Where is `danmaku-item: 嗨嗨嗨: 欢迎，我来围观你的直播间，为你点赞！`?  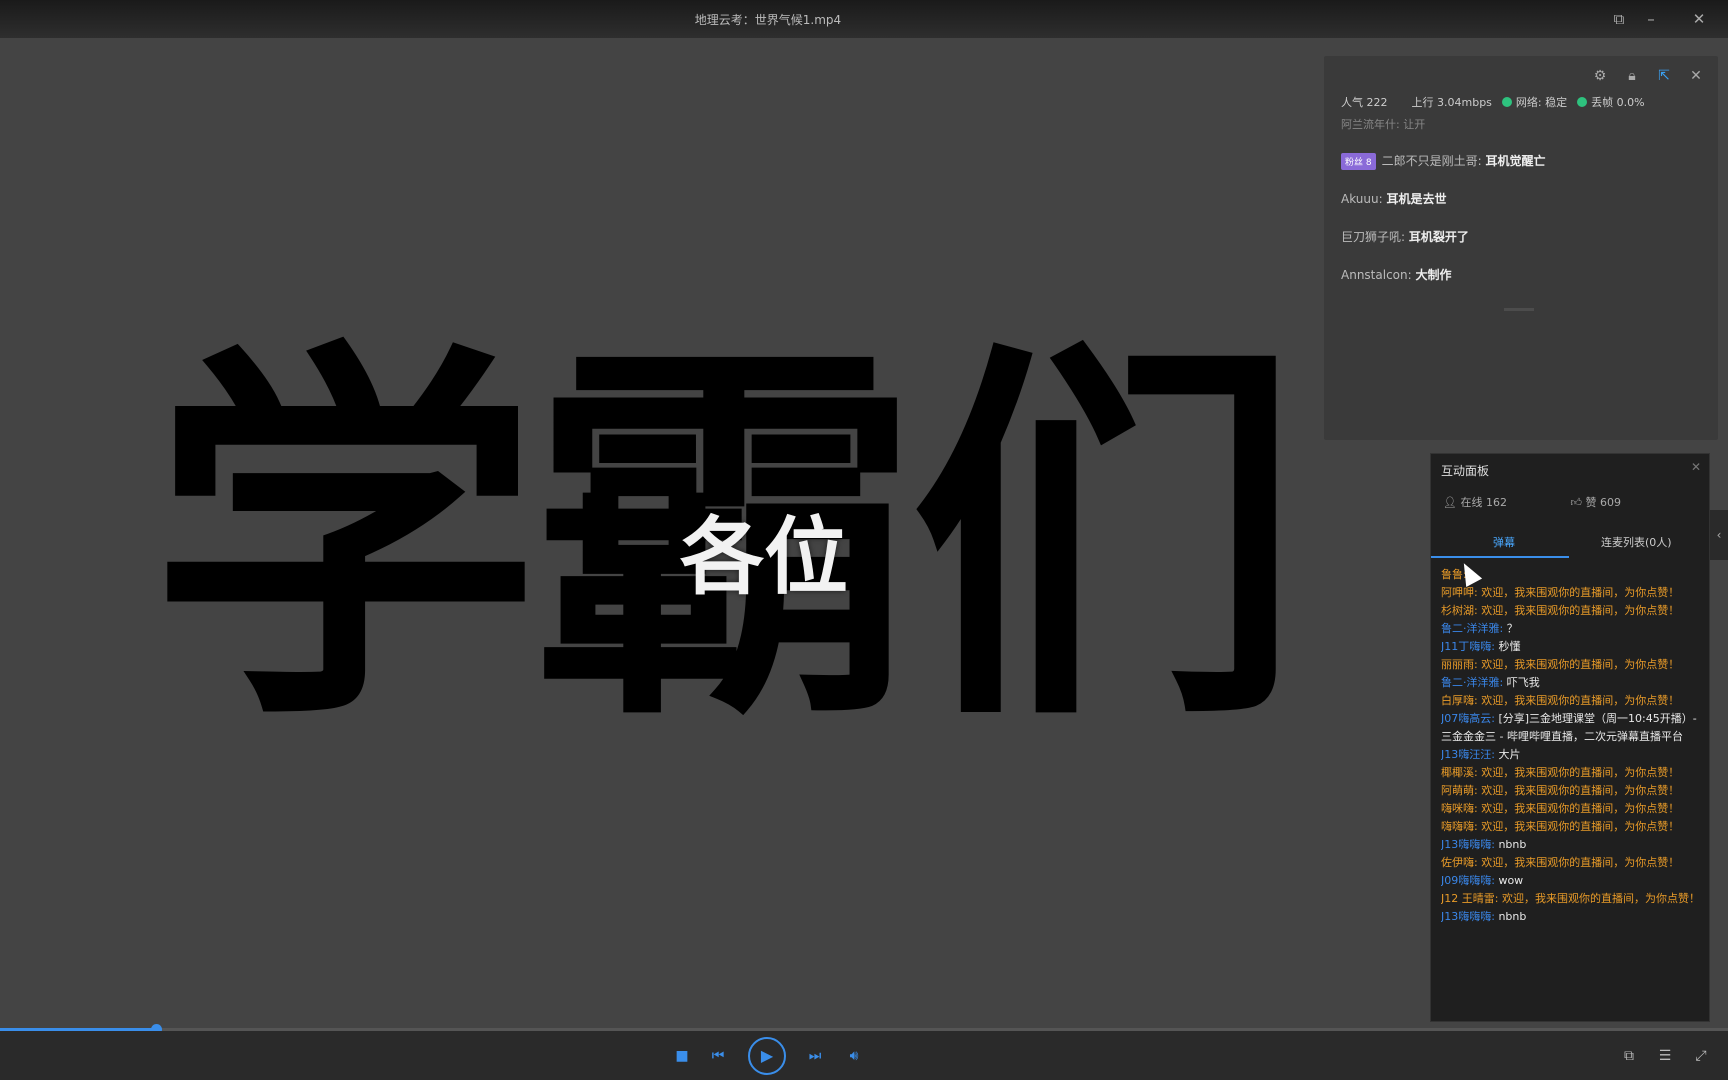 danmaku-item: 嗨嗨嗨: 欢迎，我来围观你的直播间，为你点赞！ is located at coordinates (1572, 827).